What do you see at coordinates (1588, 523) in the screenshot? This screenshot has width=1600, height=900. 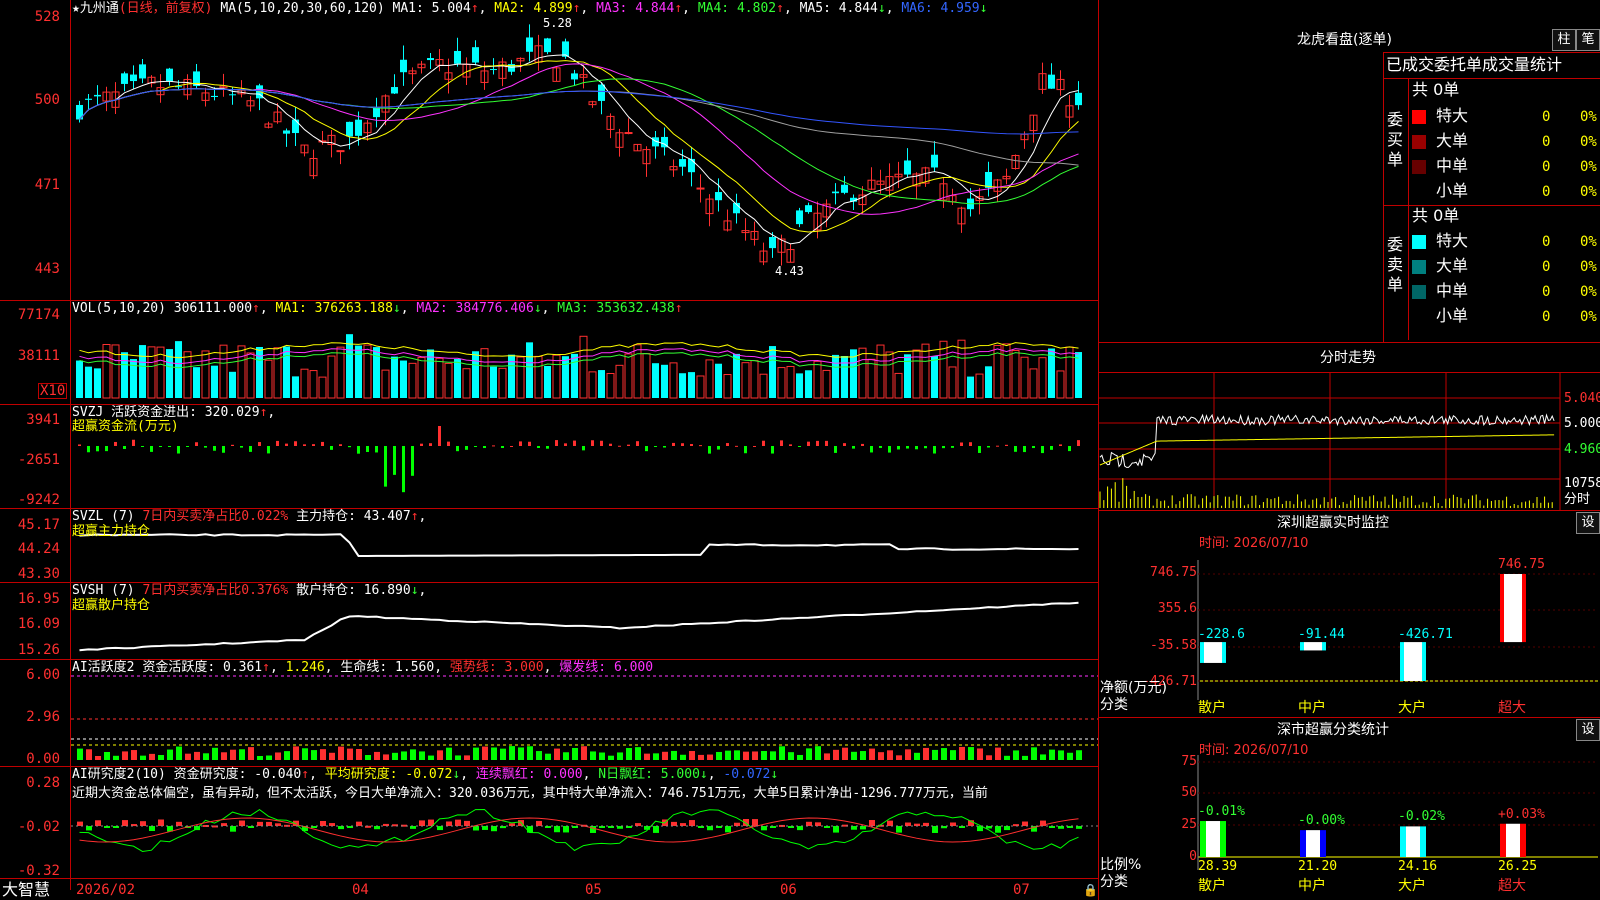 I see `sz-monitor-settings-button: 设` at bounding box center [1588, 523].